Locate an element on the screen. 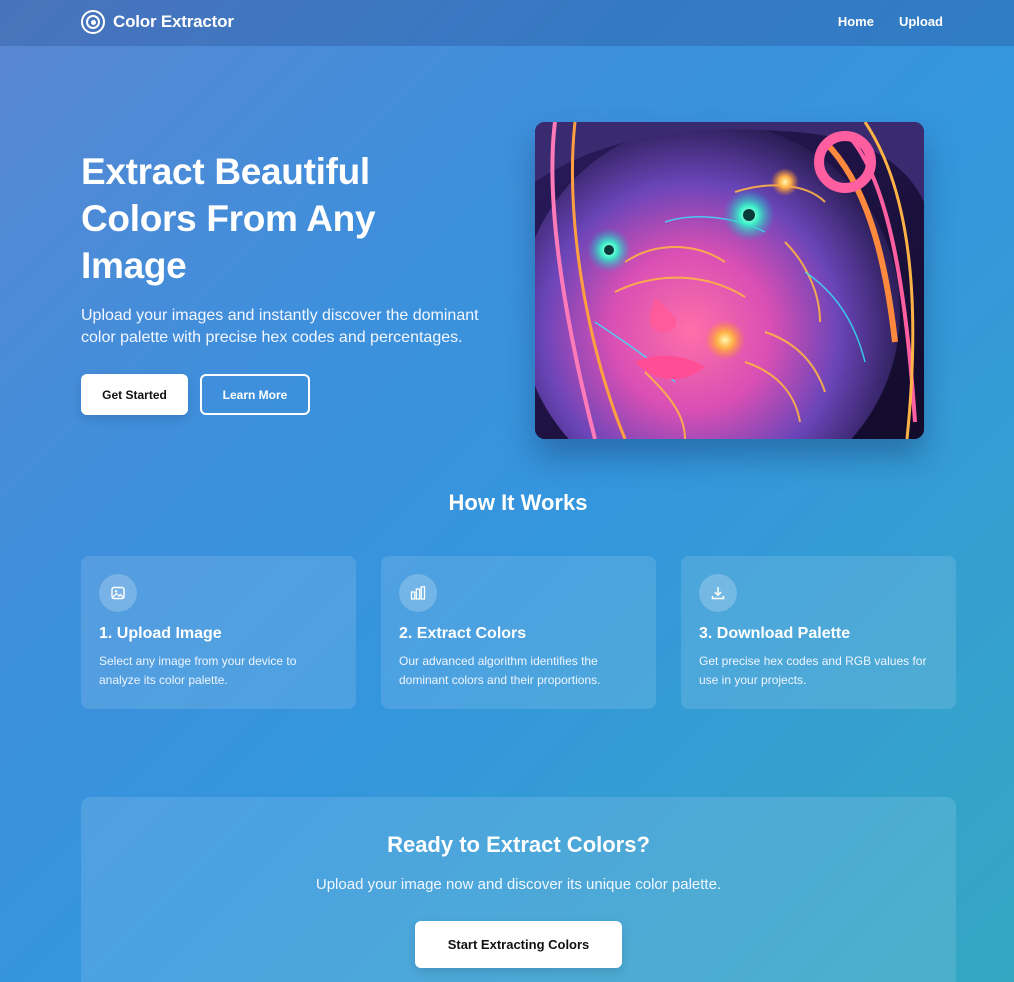  step-title: 3. Download Palette is located at coordinates (775, 633).